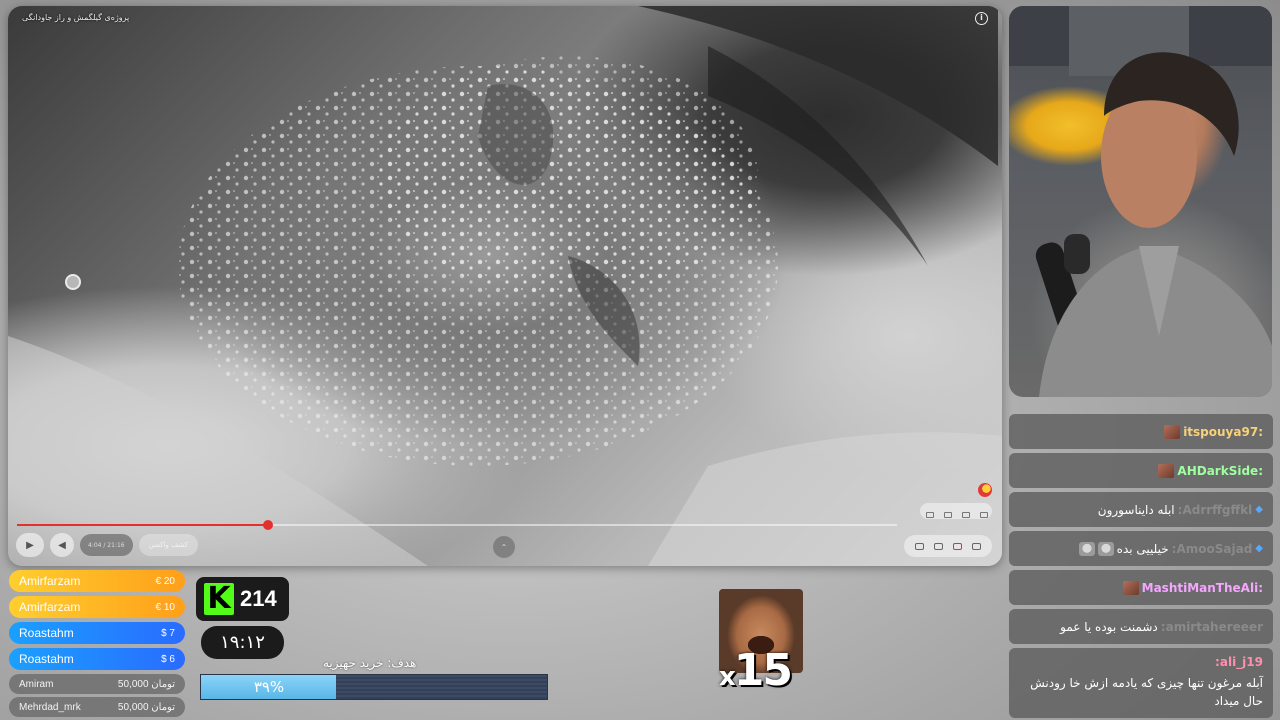 The height and width of the screenshot is (720, 1280). Describe the element at coordinates (1220, 471) in the screenshot. I see `chat-username: :AHDarkSide` at that location.